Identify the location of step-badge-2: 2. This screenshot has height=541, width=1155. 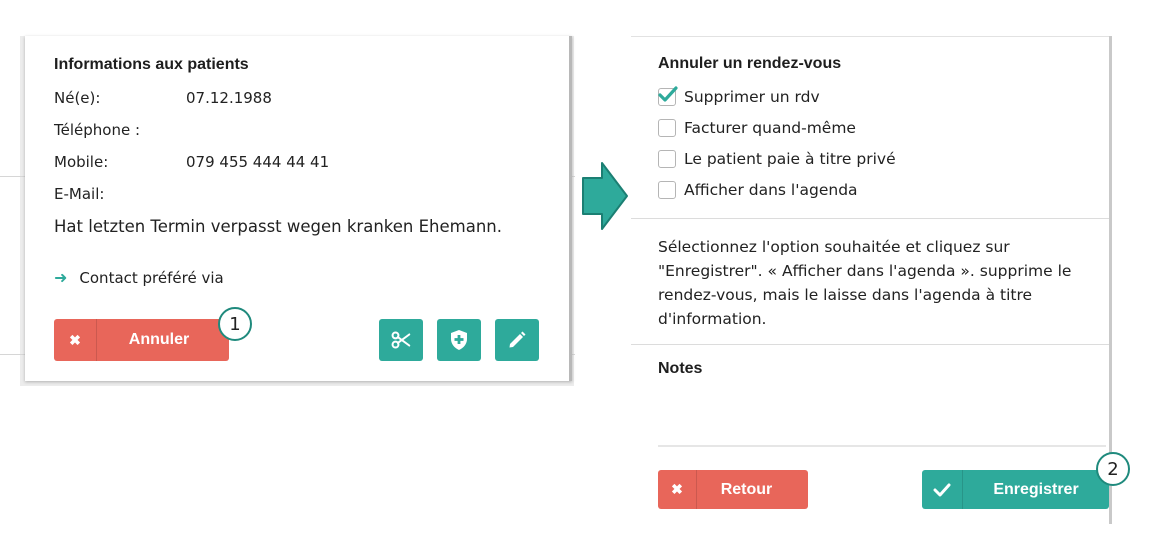
(1113, 469).